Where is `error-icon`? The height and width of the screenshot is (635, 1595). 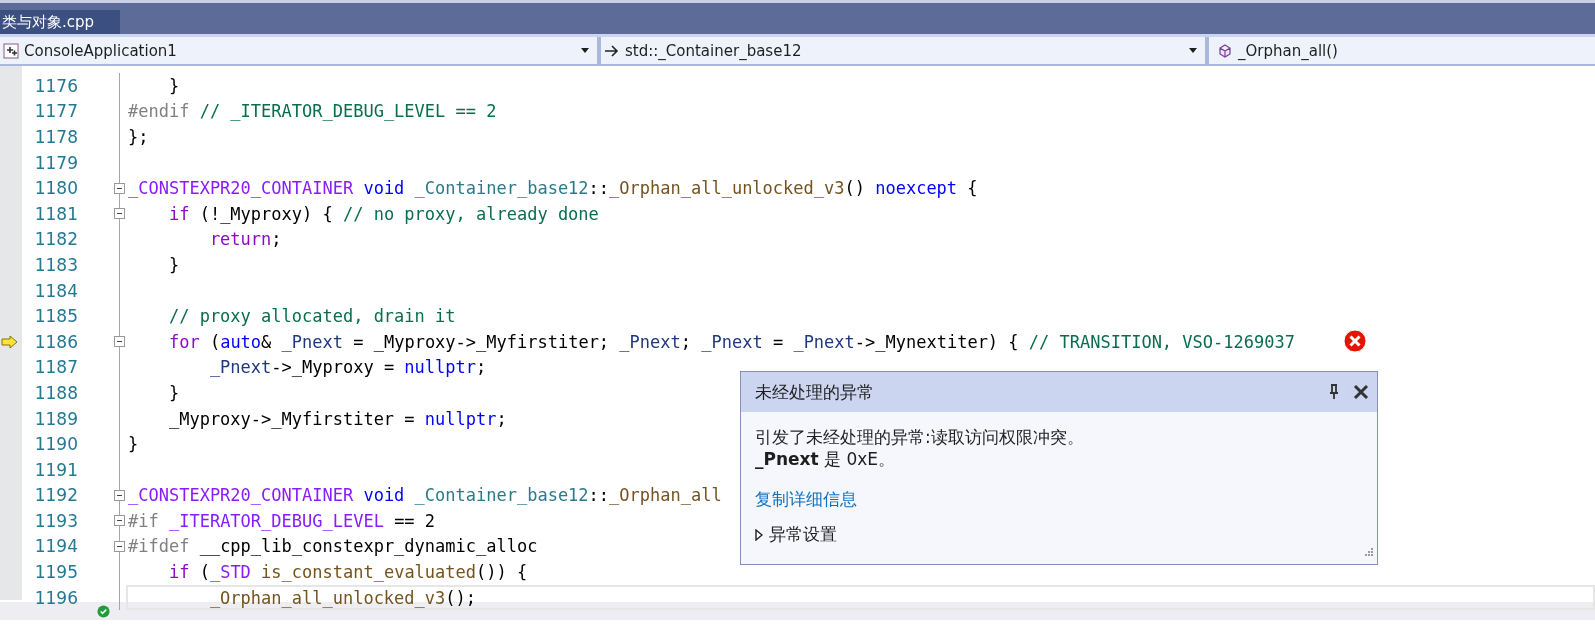
error-icon is located at coordinates (1355, 341).